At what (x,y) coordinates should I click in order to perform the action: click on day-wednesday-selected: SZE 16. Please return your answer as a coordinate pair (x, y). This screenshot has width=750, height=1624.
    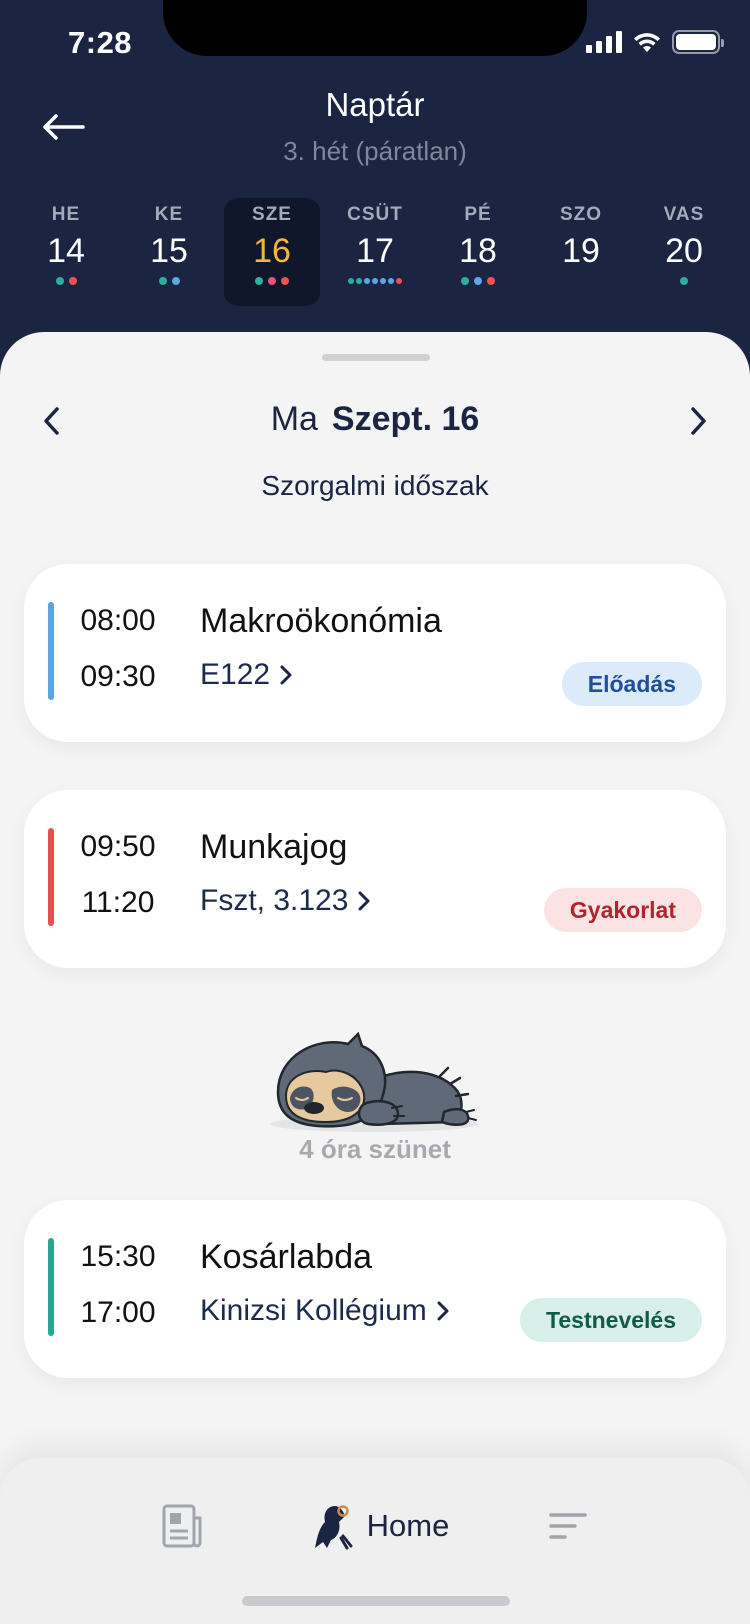
    Looking at the image, I should click on (272, 252).